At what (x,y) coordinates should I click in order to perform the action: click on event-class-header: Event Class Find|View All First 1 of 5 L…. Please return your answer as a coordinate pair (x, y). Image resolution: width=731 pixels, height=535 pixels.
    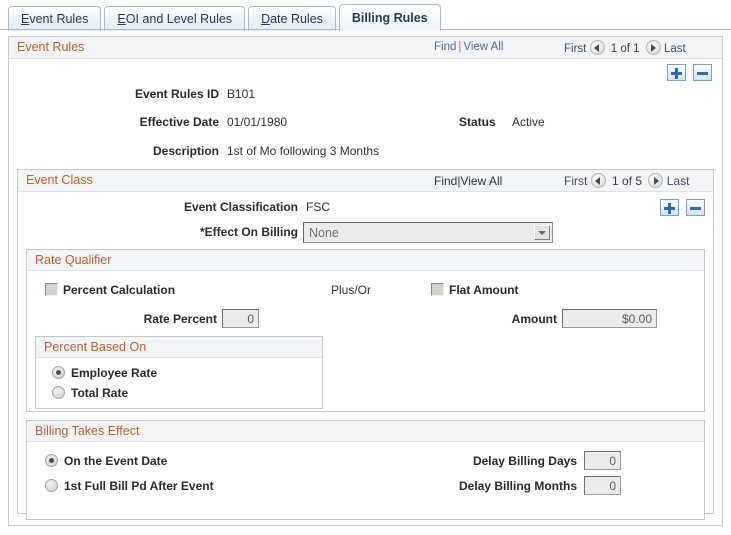
    Looking at the image, I should click on (365, 181).